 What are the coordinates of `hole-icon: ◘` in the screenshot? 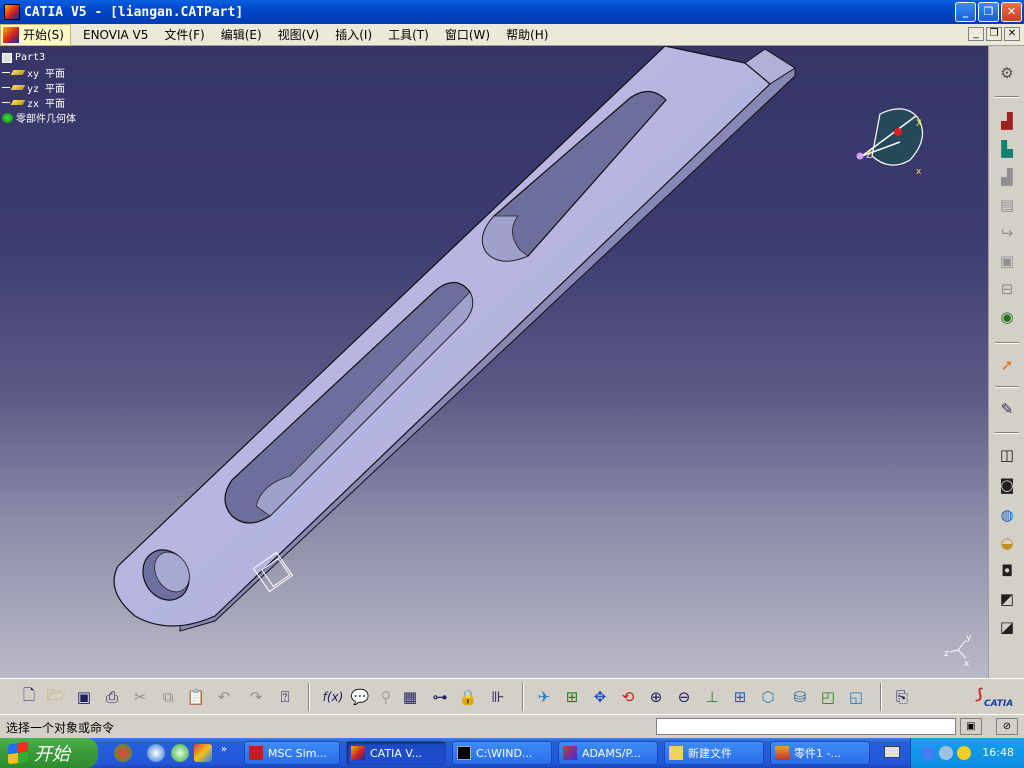 It's located at (1007, 571).